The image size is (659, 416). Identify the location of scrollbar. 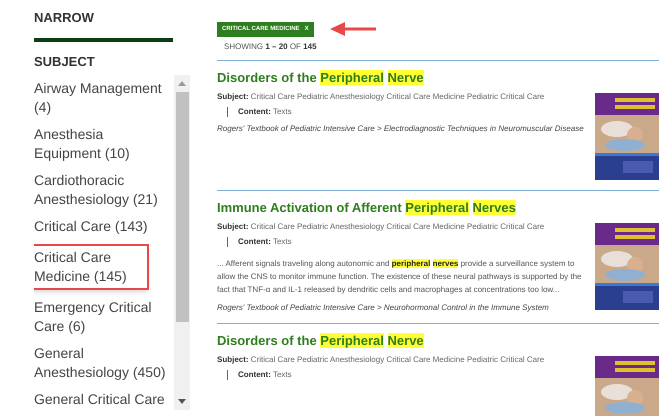
(182, 242).